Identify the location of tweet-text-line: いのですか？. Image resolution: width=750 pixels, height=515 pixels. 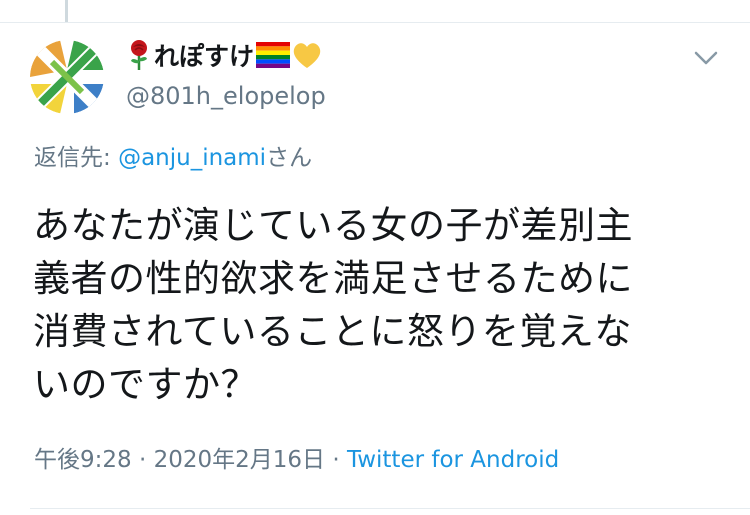
(145, 384).